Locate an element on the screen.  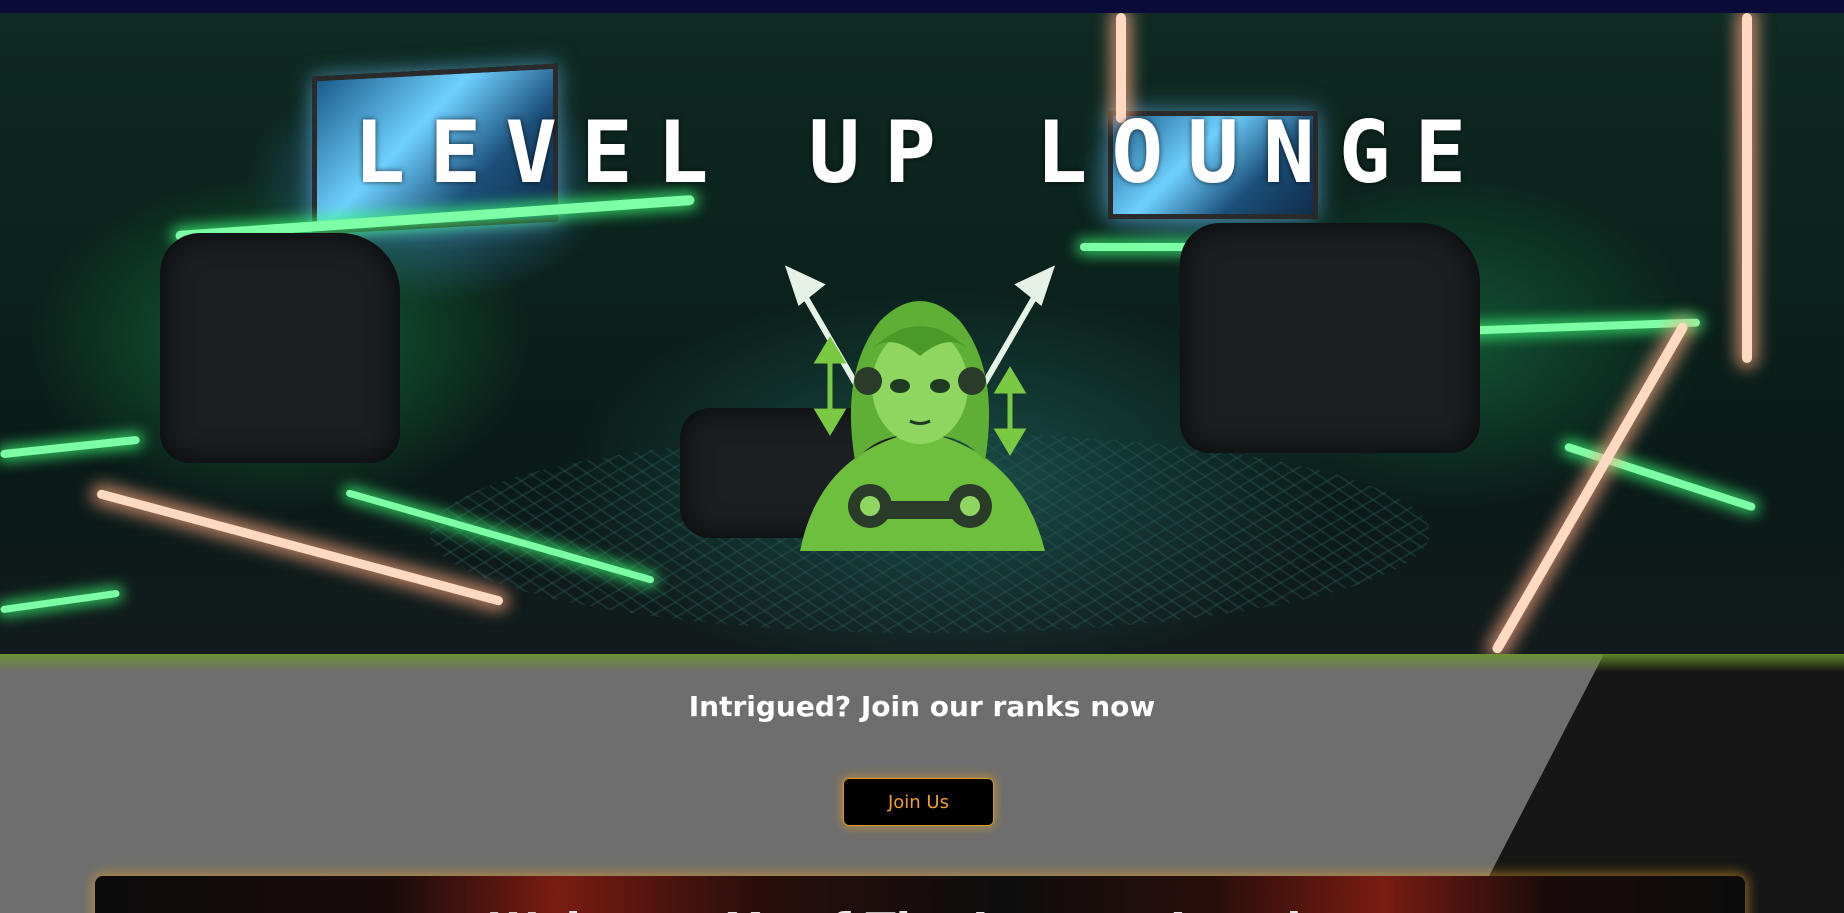
top-nav-bar is located at coordinates (922, 6).